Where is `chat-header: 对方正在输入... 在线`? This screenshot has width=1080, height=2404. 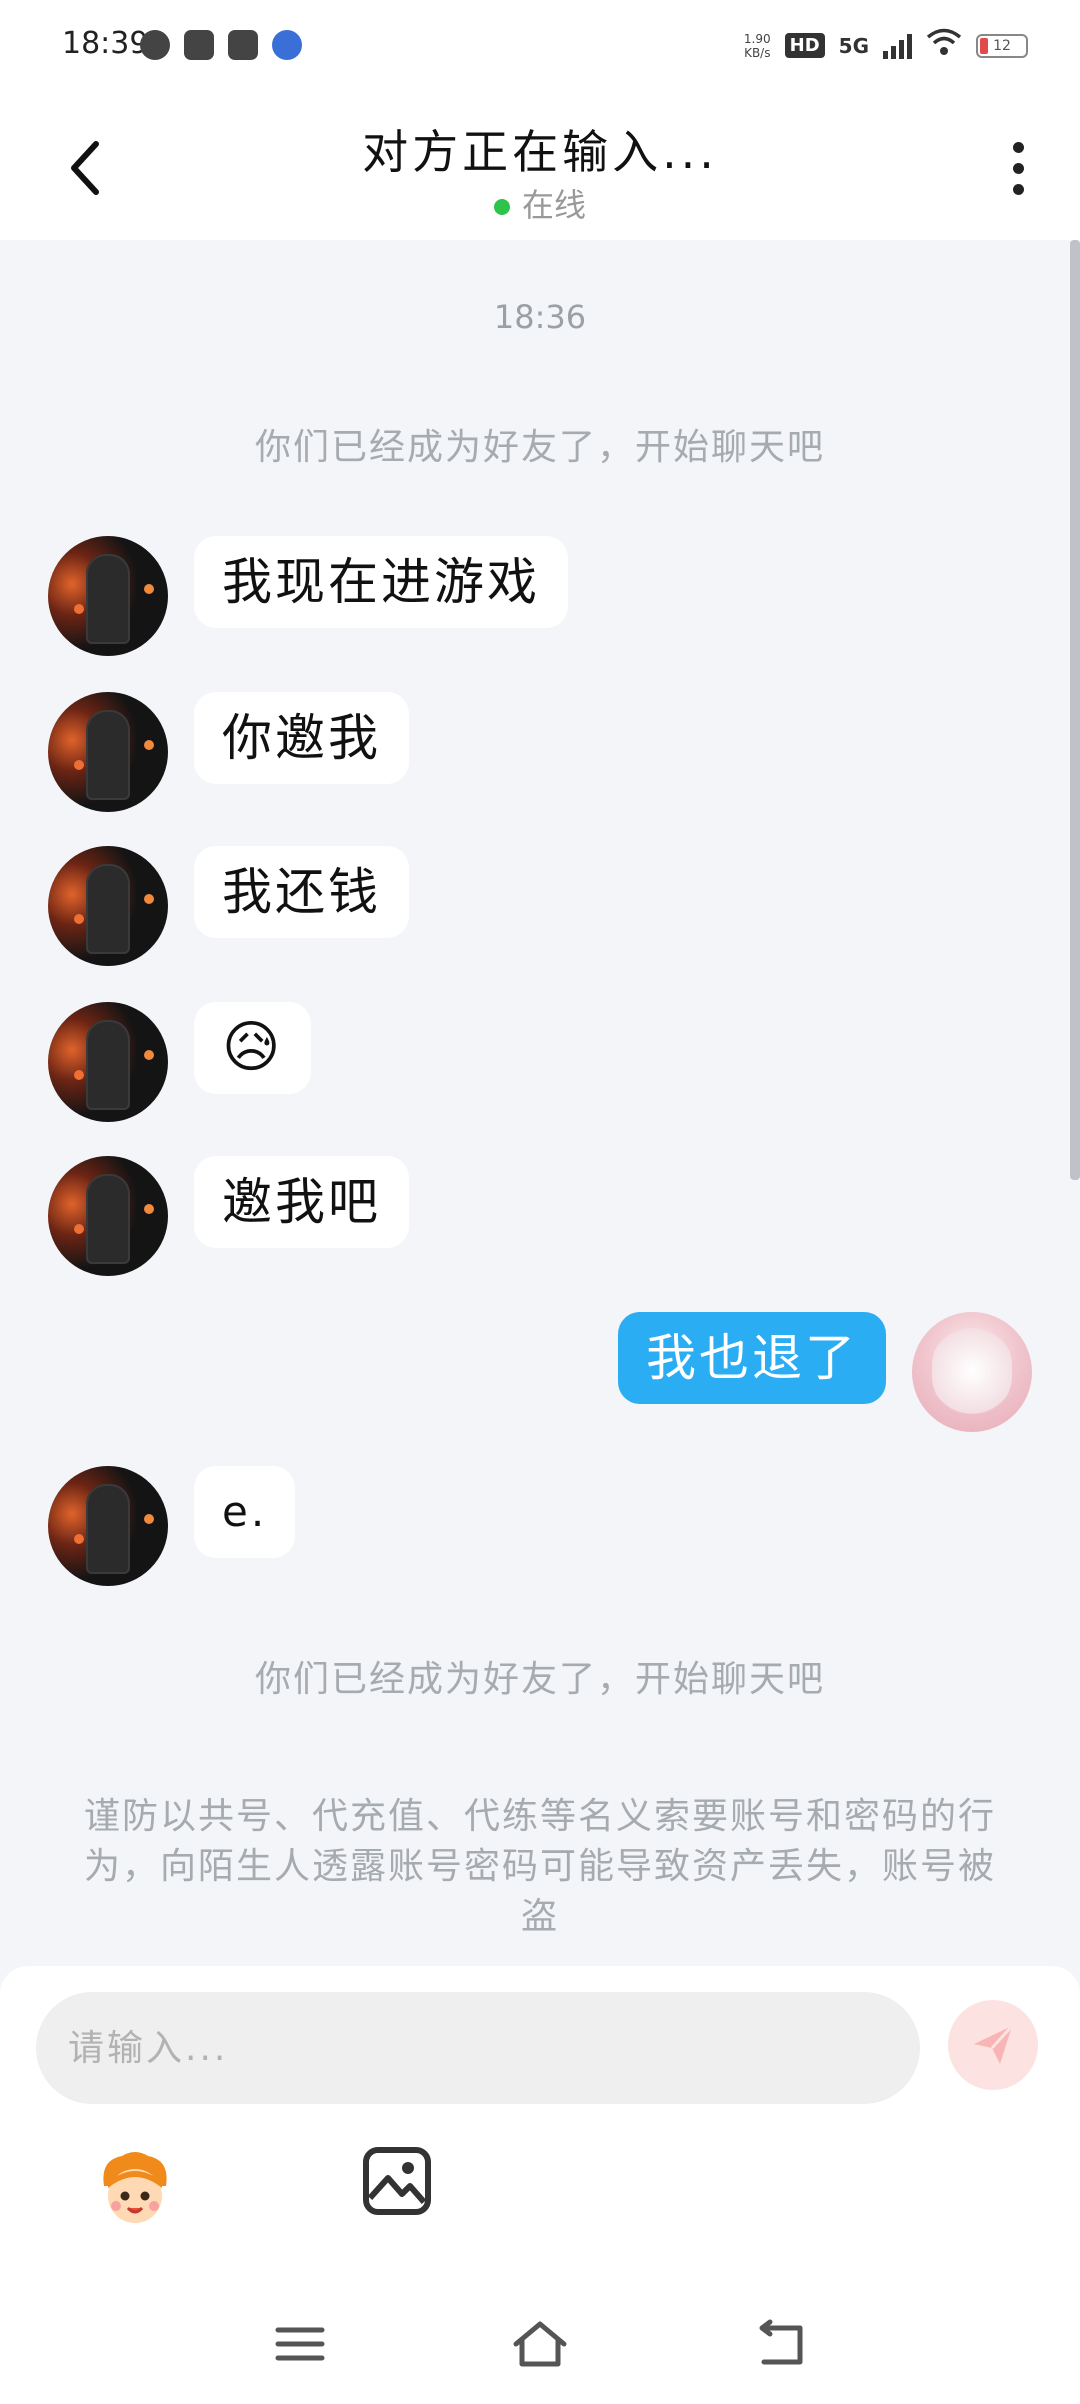 chat-header: 对方正在输入... 在线 is located at coordinates (540, 166).